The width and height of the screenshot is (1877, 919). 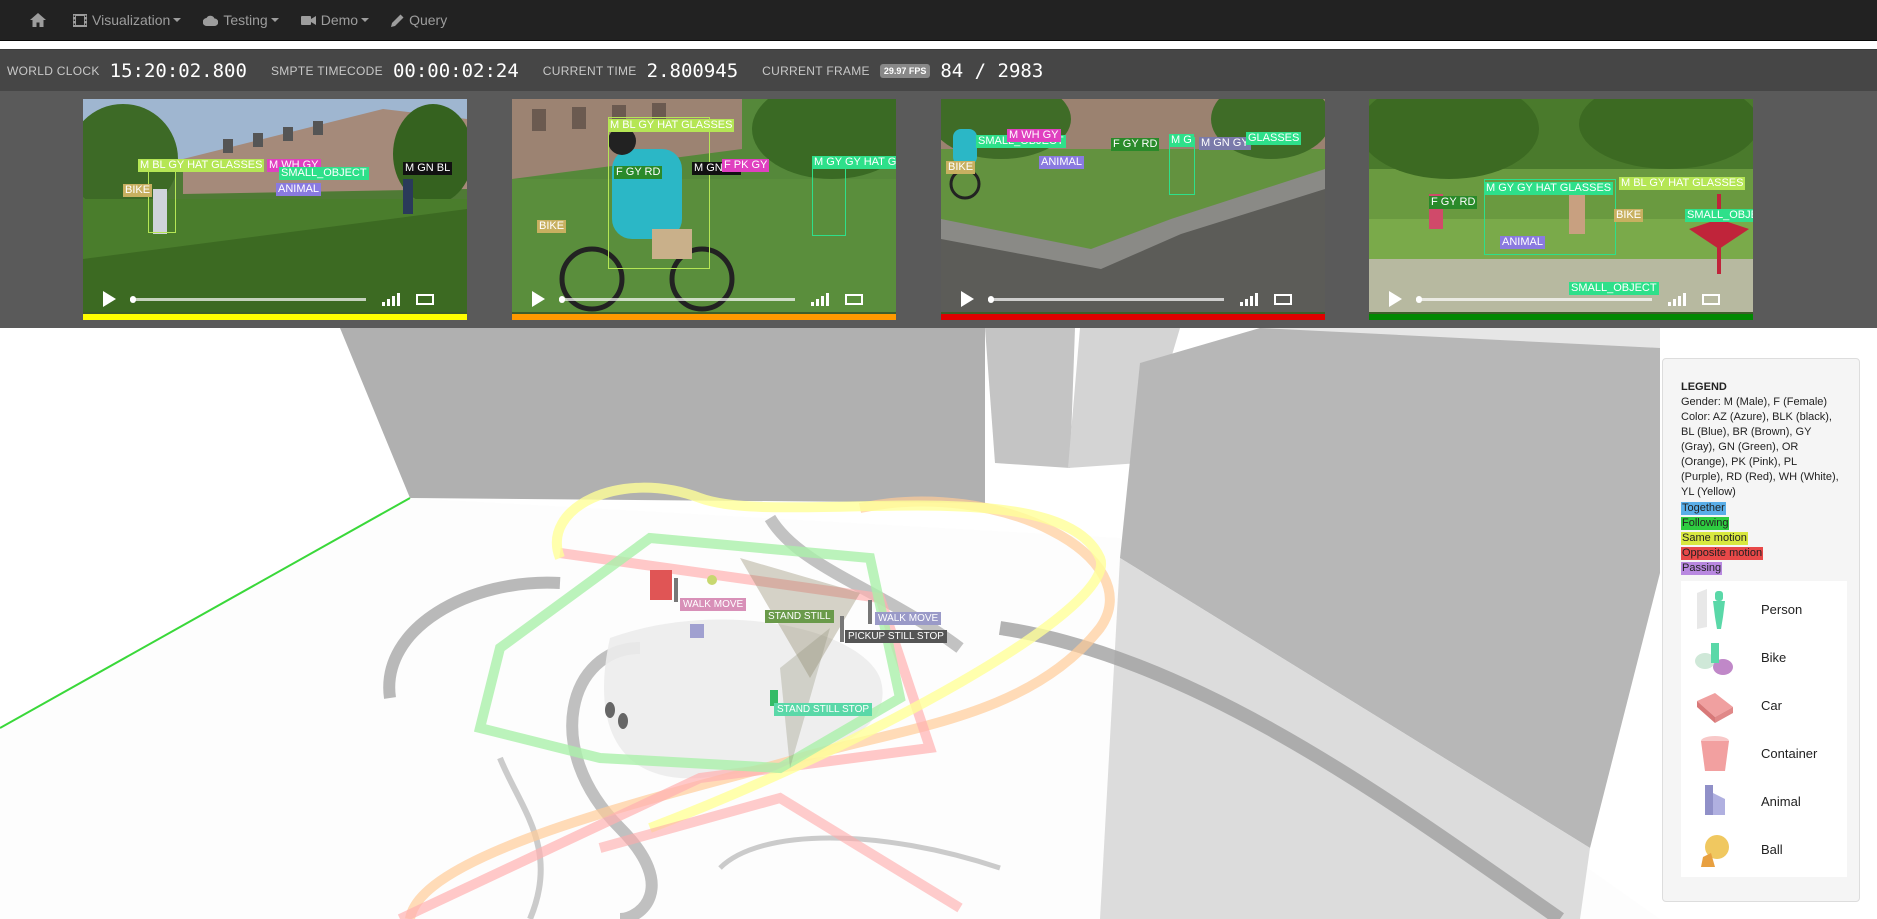 I want to click on home-icon, so click(x=38, y=20).